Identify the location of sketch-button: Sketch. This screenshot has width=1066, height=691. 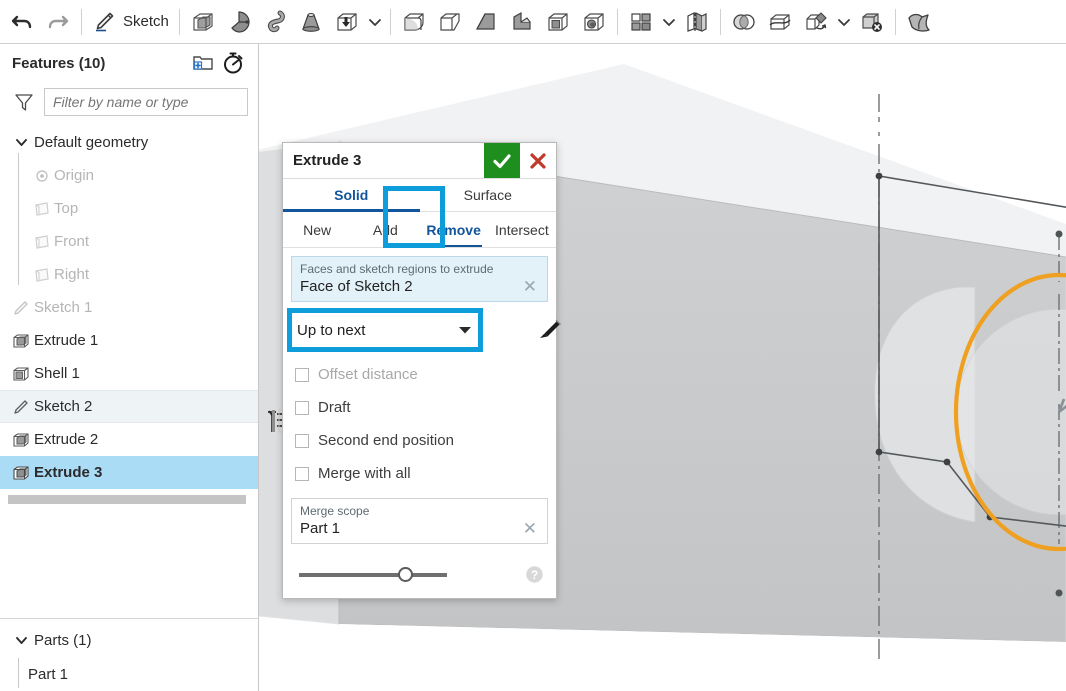
(130, 22).